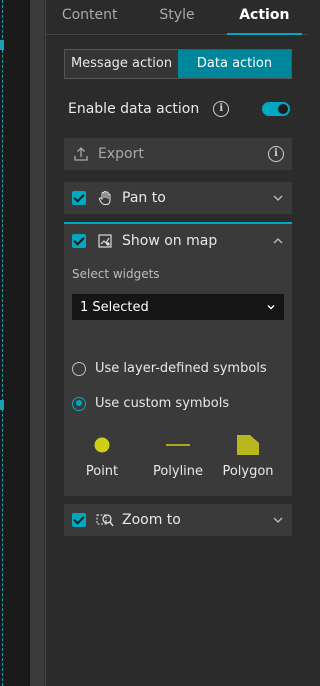  Describe the element at coordinates (2, 343) in the screenshot. I see `selection-guide` at that location.